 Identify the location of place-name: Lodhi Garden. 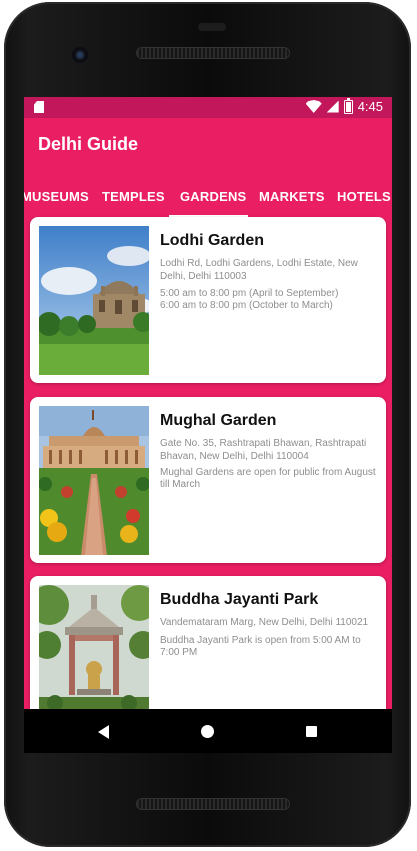
(212, 240).